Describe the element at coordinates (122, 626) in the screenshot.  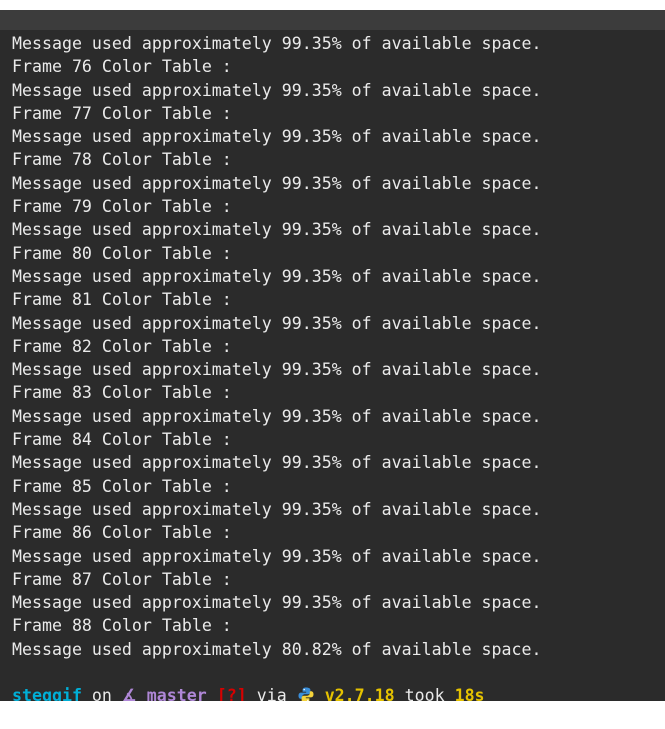
I see `output-line: Frame 88 Color Table :` at that location.